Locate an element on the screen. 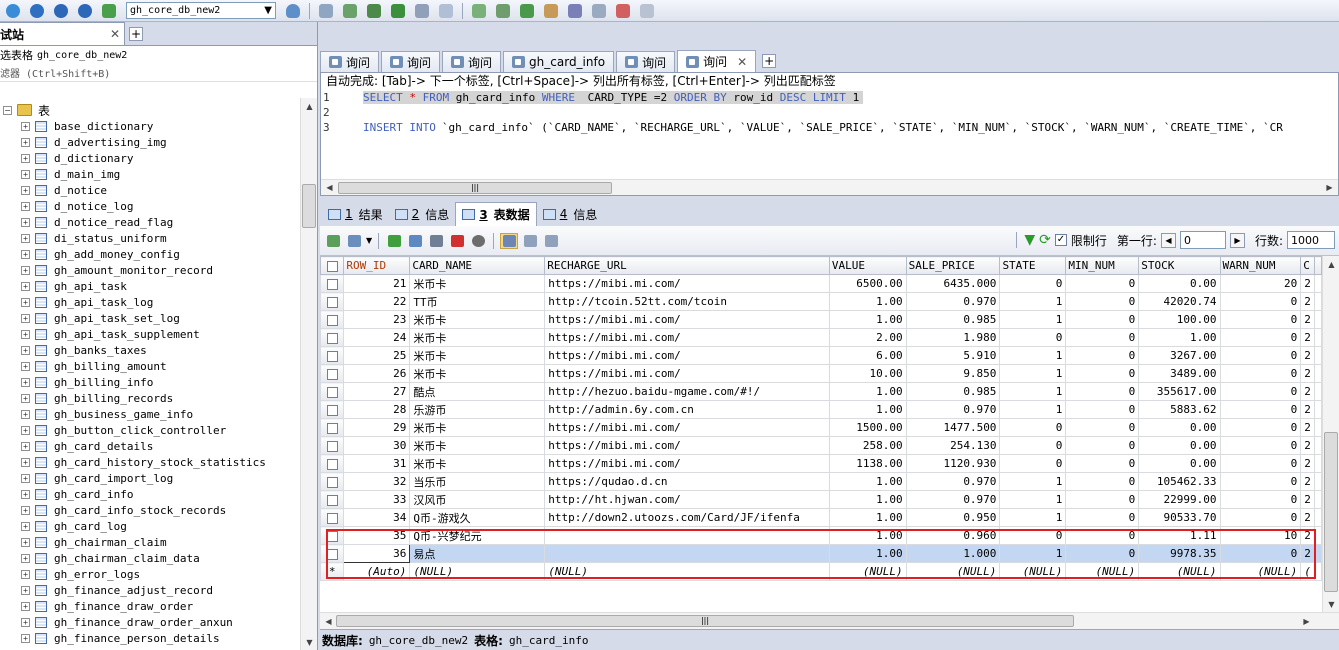 The height and width of the screenshot is (650, 1339). table-cell: 21 is located at coordinates (377, 283).